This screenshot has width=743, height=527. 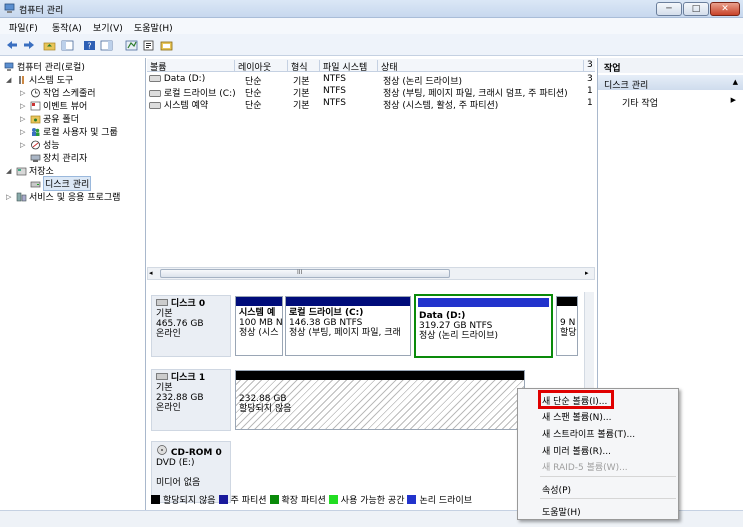 I want to click on help-button: ?, so click(x=89, y=45).